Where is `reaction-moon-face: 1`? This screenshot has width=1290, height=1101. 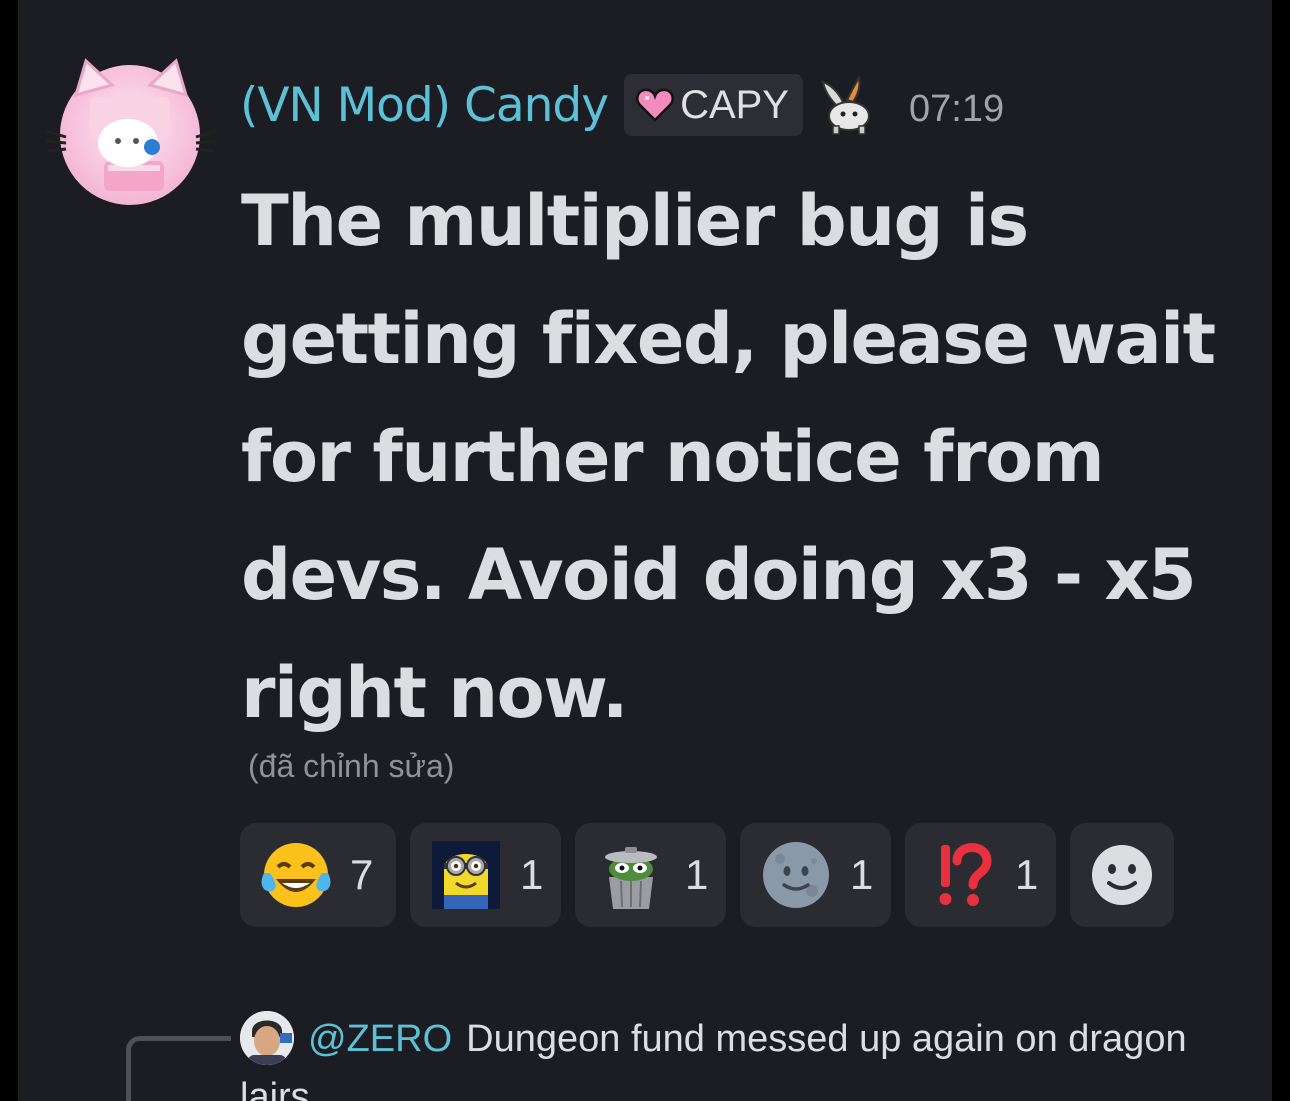
reaction-moon-face: 1 is located at coordinates (815, 875).